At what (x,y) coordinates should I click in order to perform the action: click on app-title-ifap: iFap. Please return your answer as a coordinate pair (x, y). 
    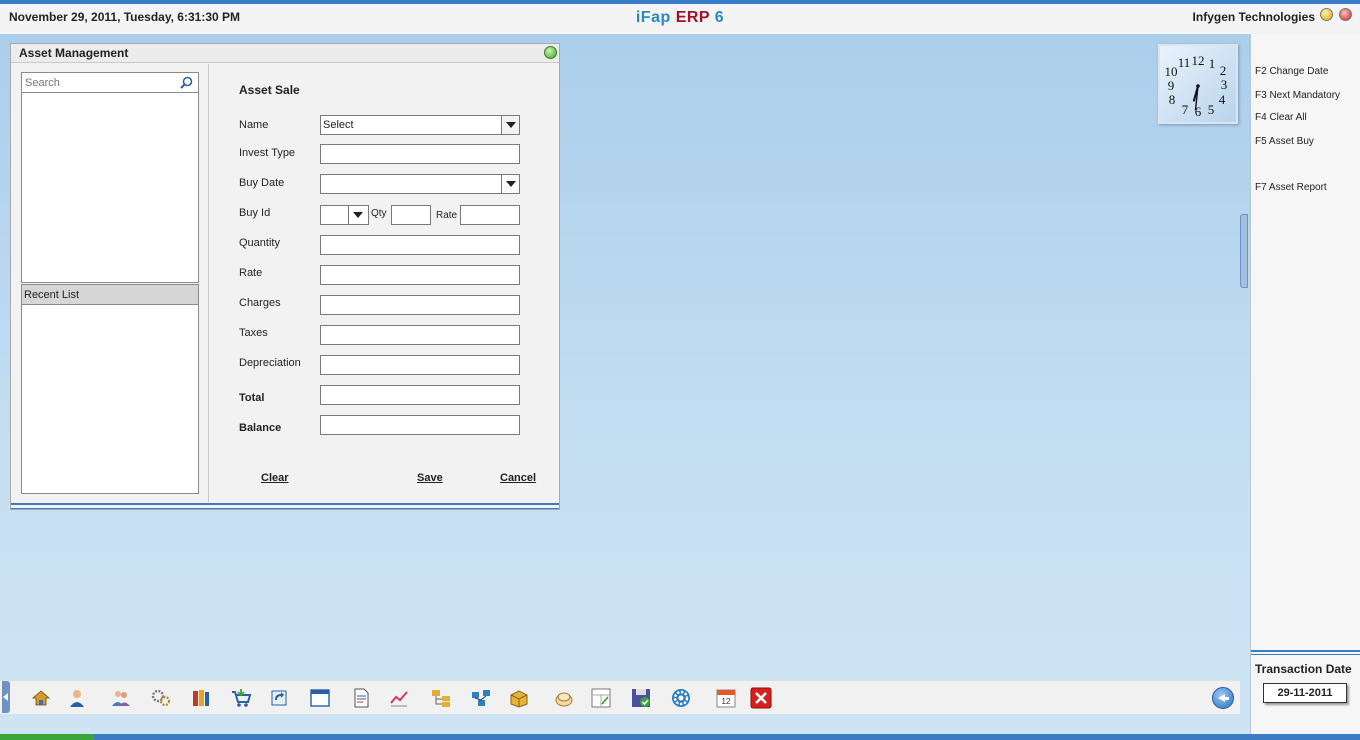
    Looking at the image, I should click on (653, 17).